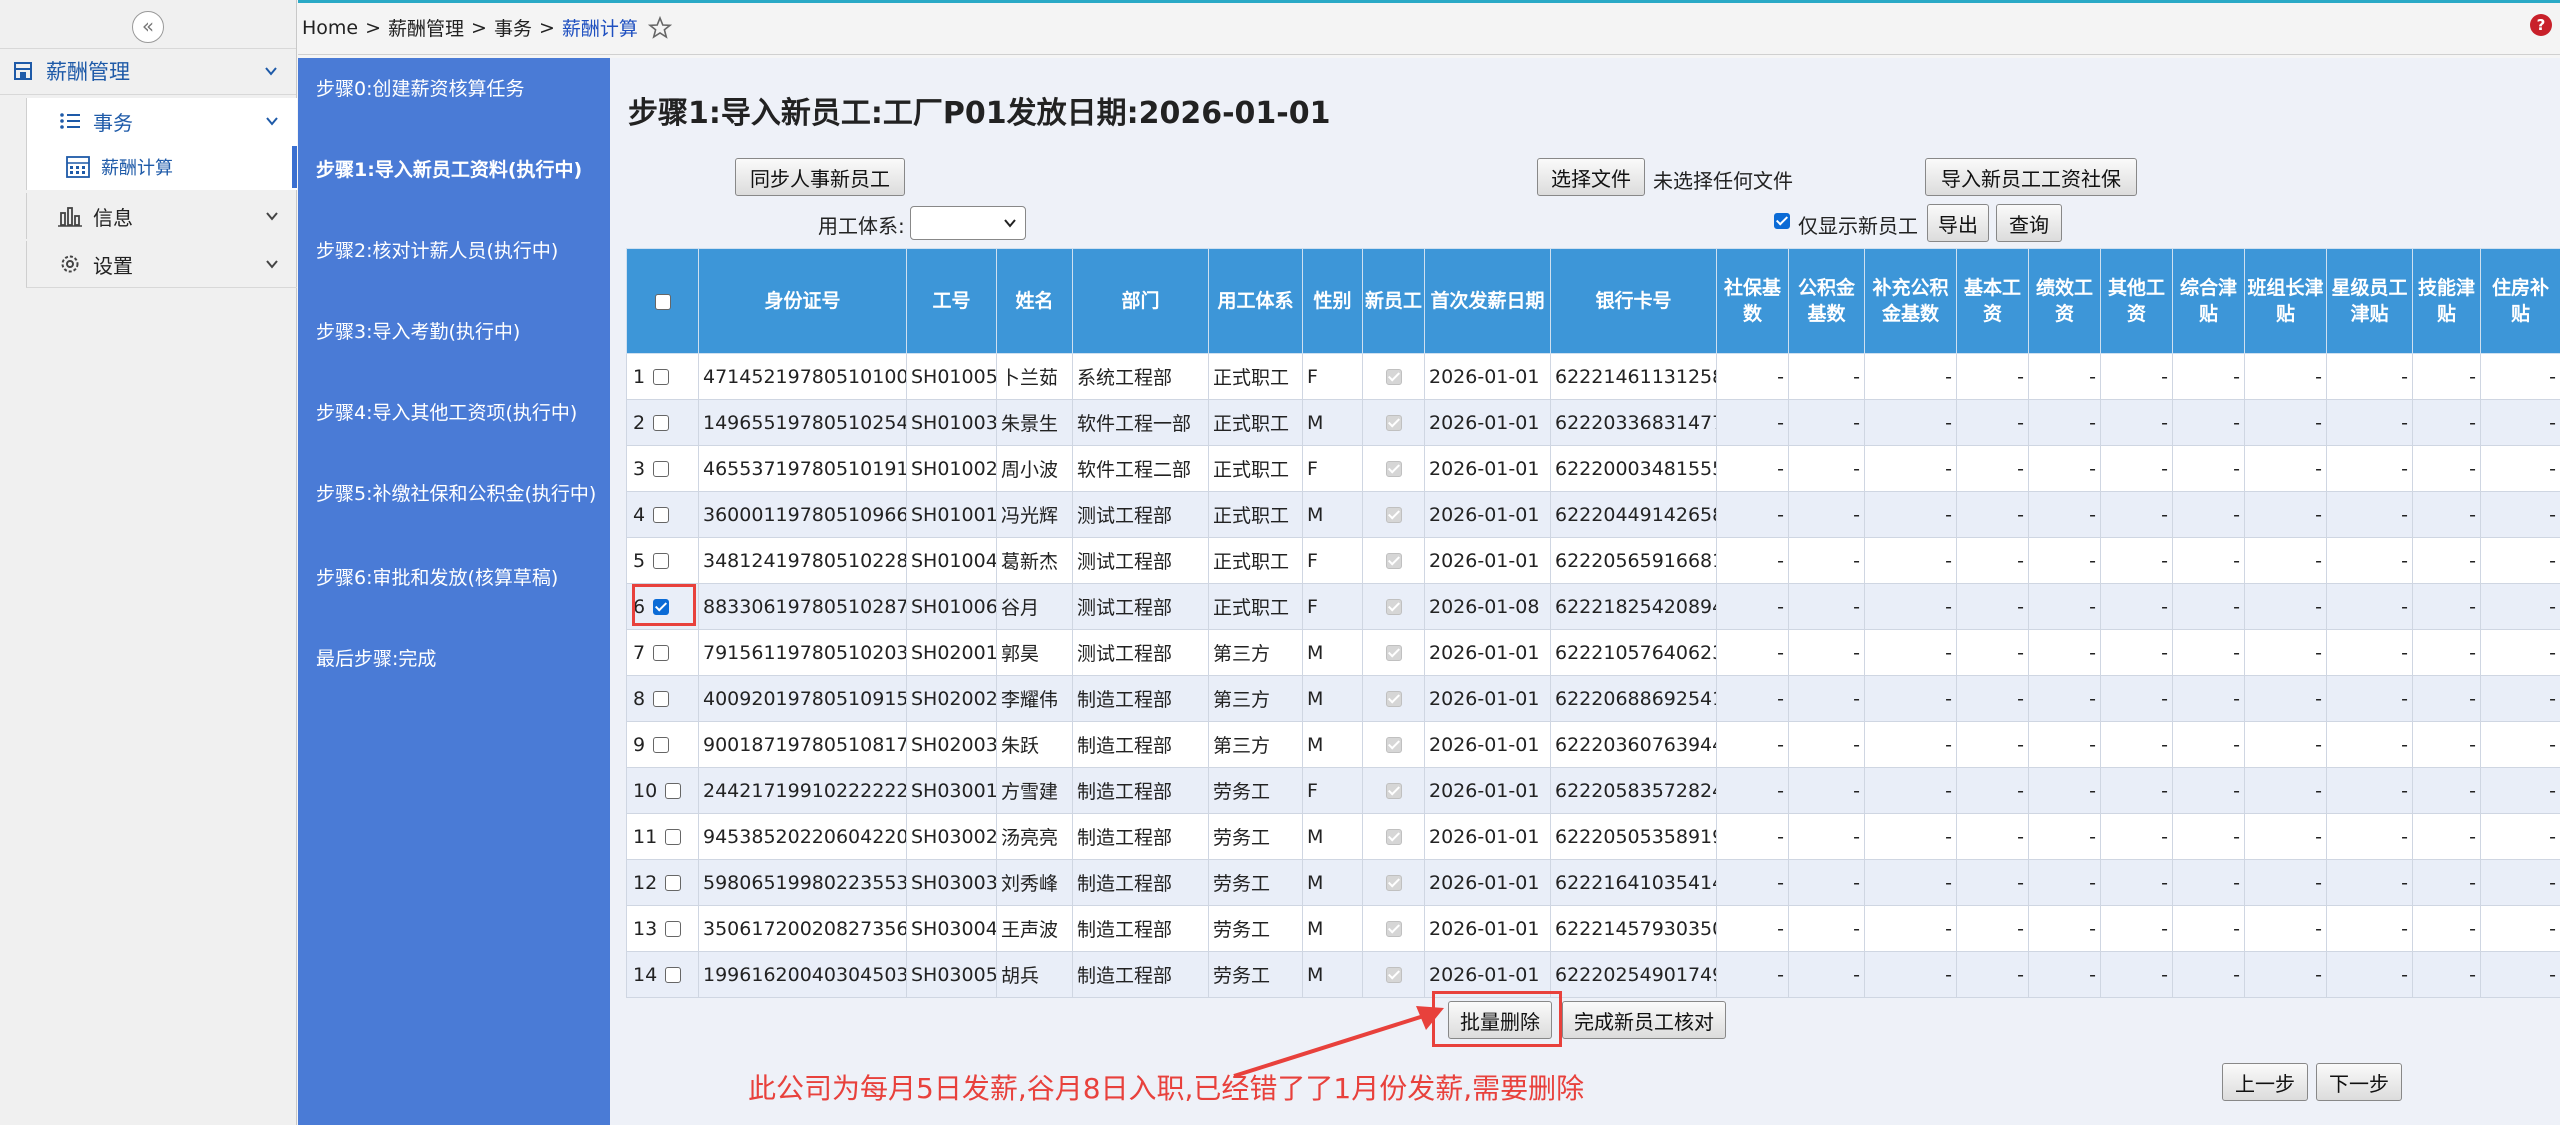  What do you see at coordinates (1393, 301) in the screenshot?
I see `column-header: 新员工` at bounding box center [1393, 301].